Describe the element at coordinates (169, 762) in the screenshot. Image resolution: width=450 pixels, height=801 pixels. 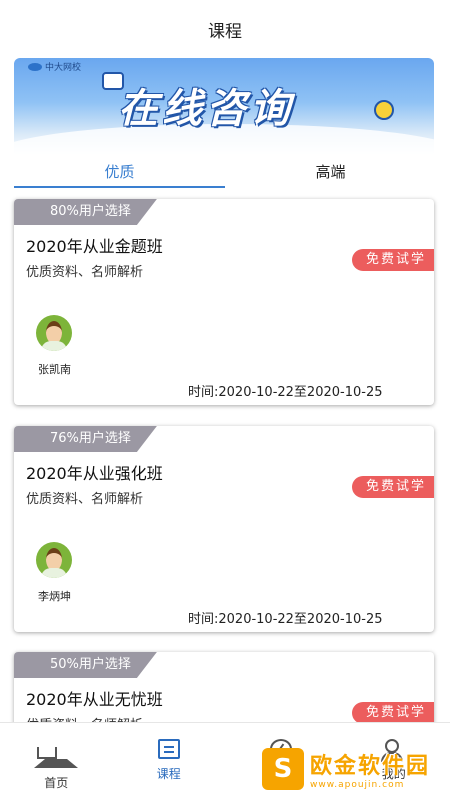
I see `nav-courses: 课程` at that location.